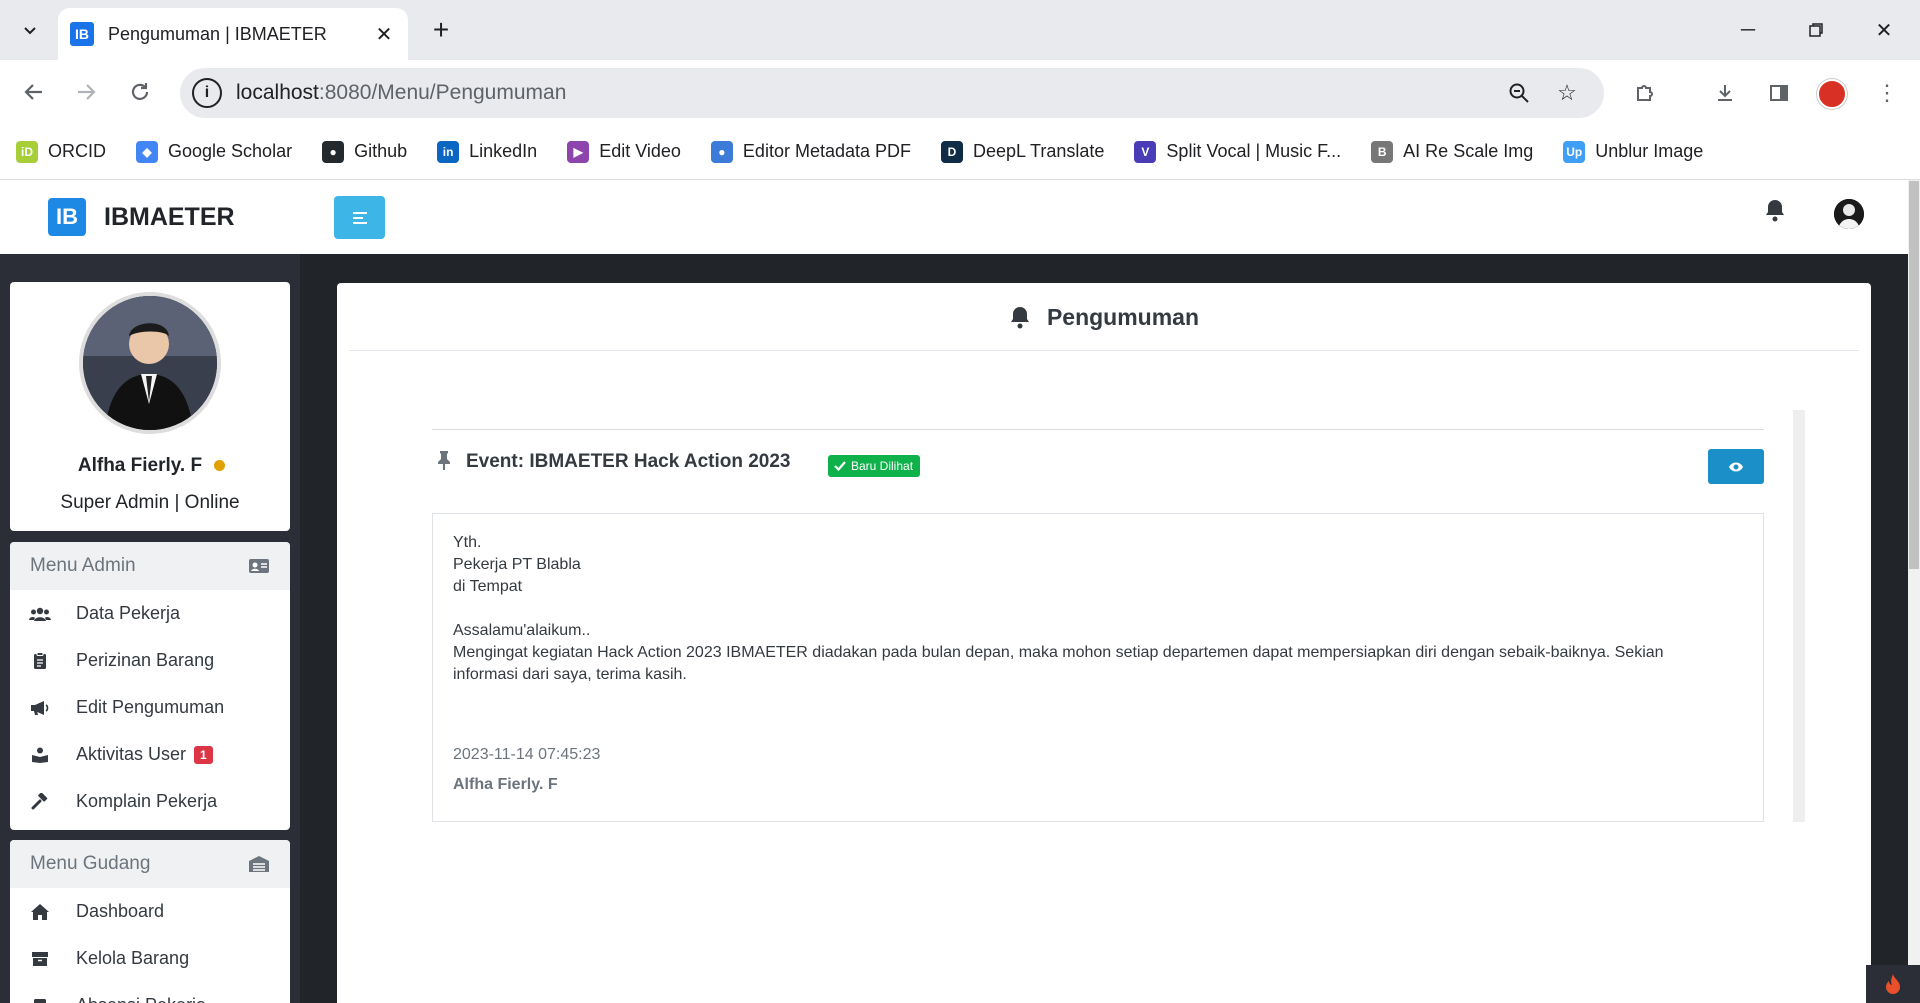 The image size is (1920, 1003). I want to click on debug-toolbar-button, so click(1893, 984).